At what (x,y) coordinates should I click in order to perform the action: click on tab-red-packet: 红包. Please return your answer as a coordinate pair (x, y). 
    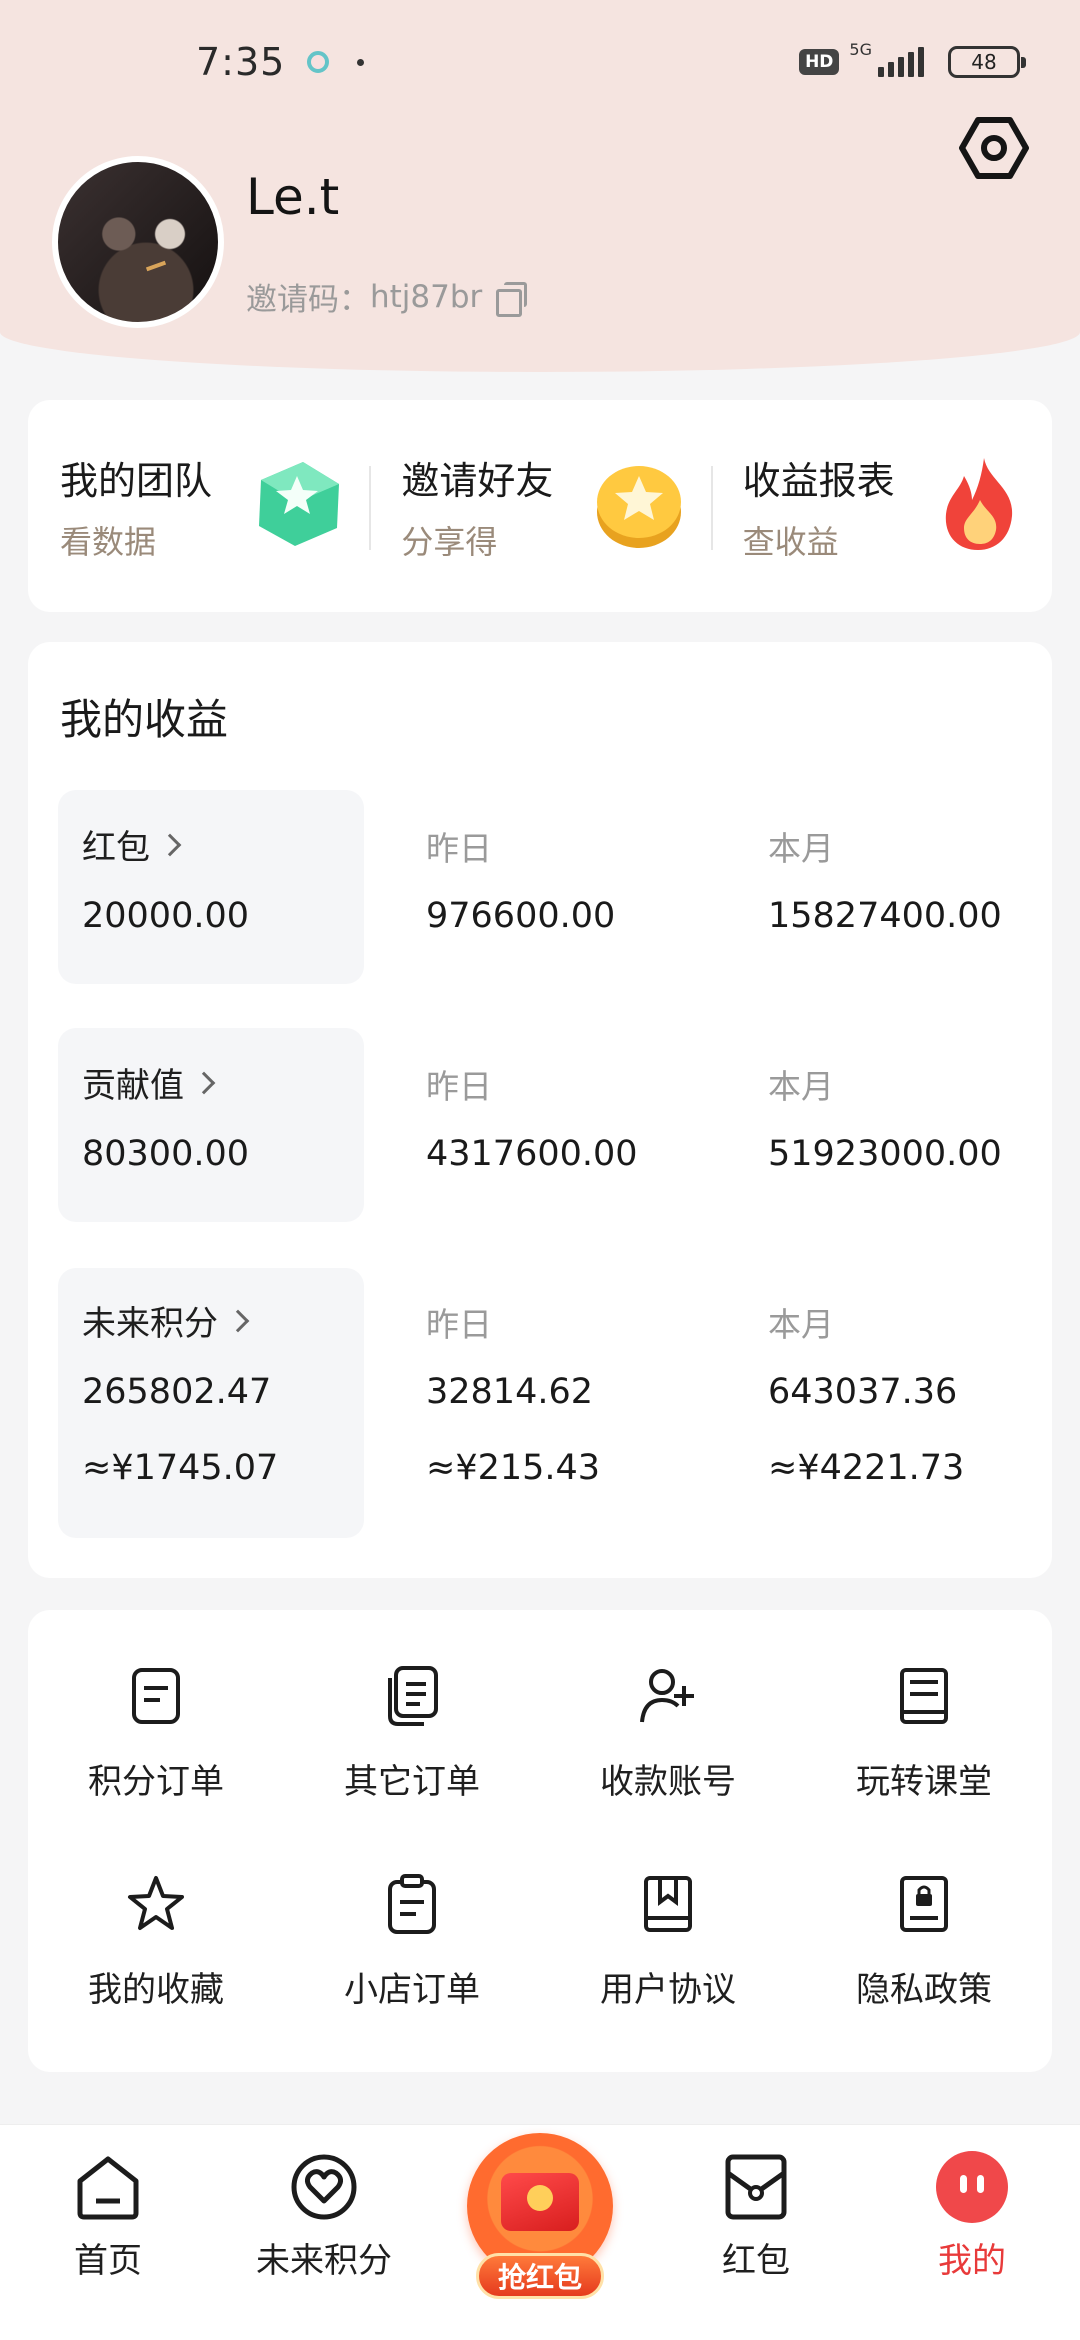
    Looking at the image, I should click on (756, 2216).